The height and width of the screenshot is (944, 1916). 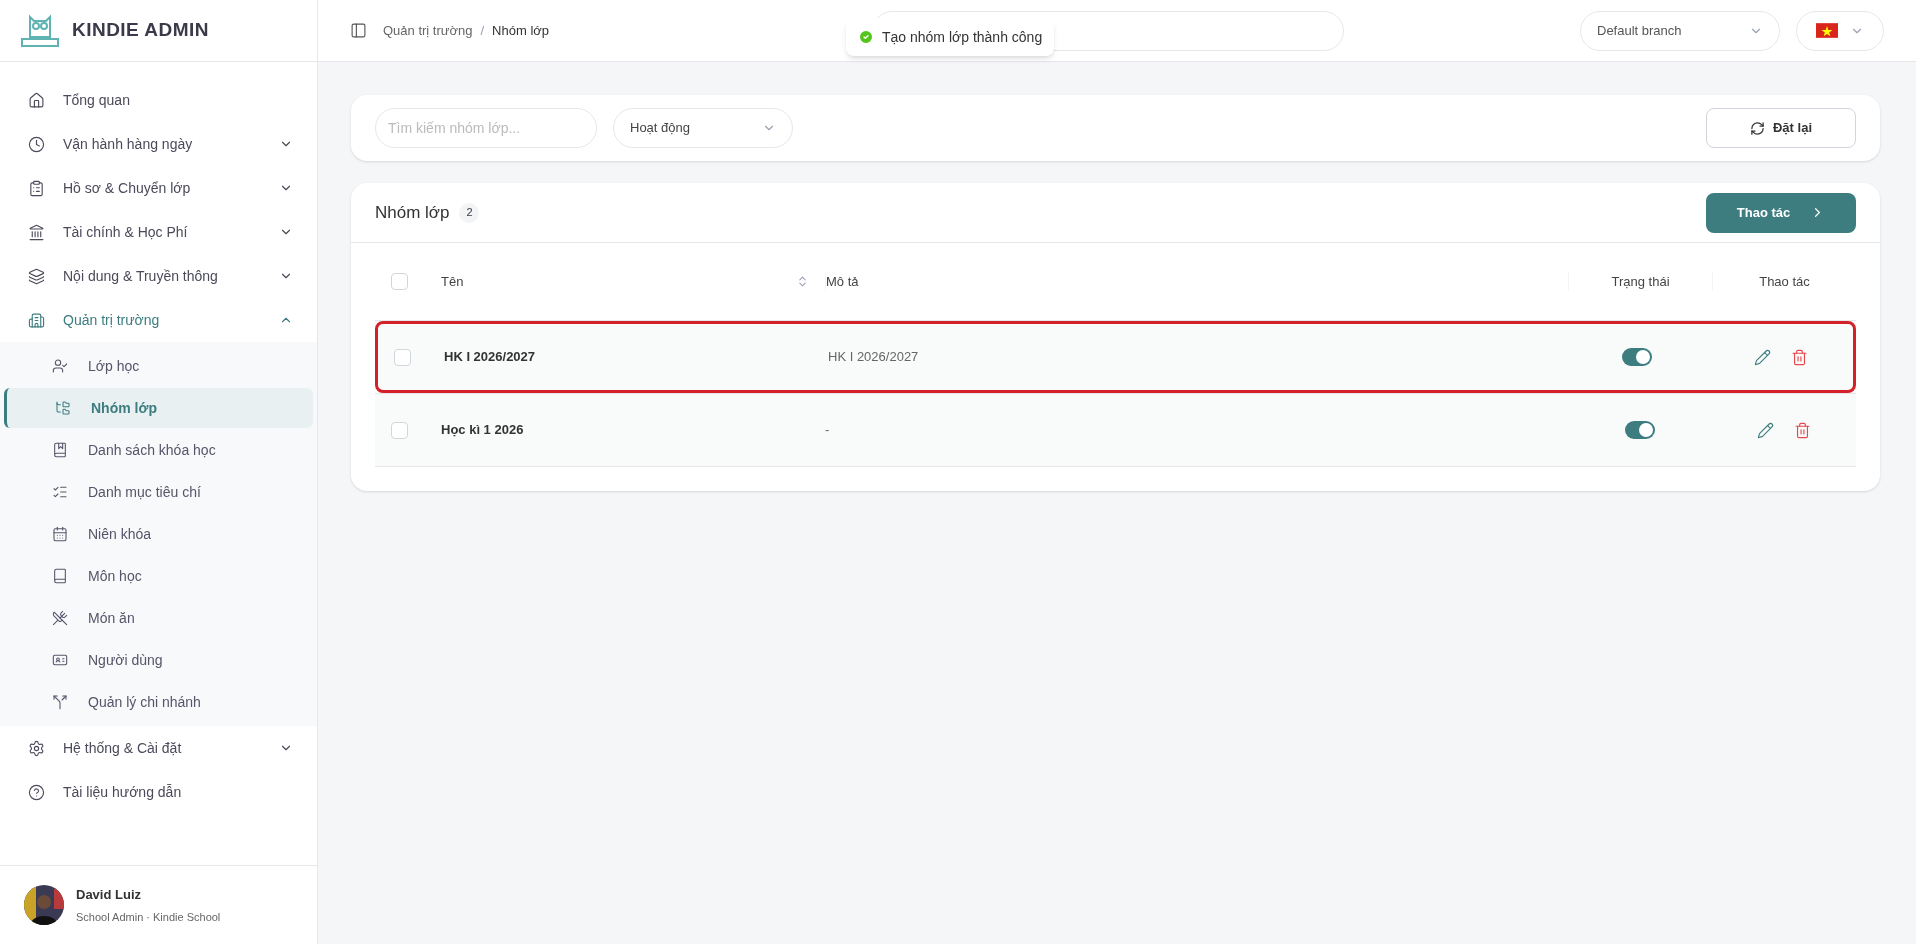 I want to click on sidebar-subitem: Môn học, so click(x=158, y=576).